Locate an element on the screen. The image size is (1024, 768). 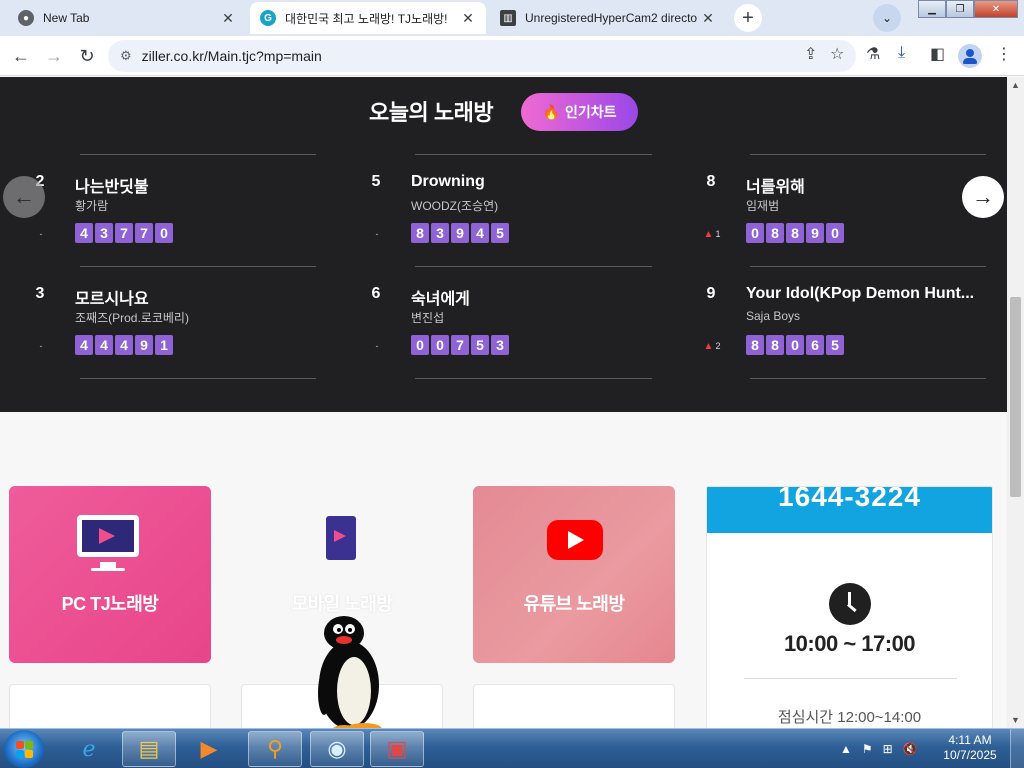
rank-number: 5 is located at coordinates (376, 181).